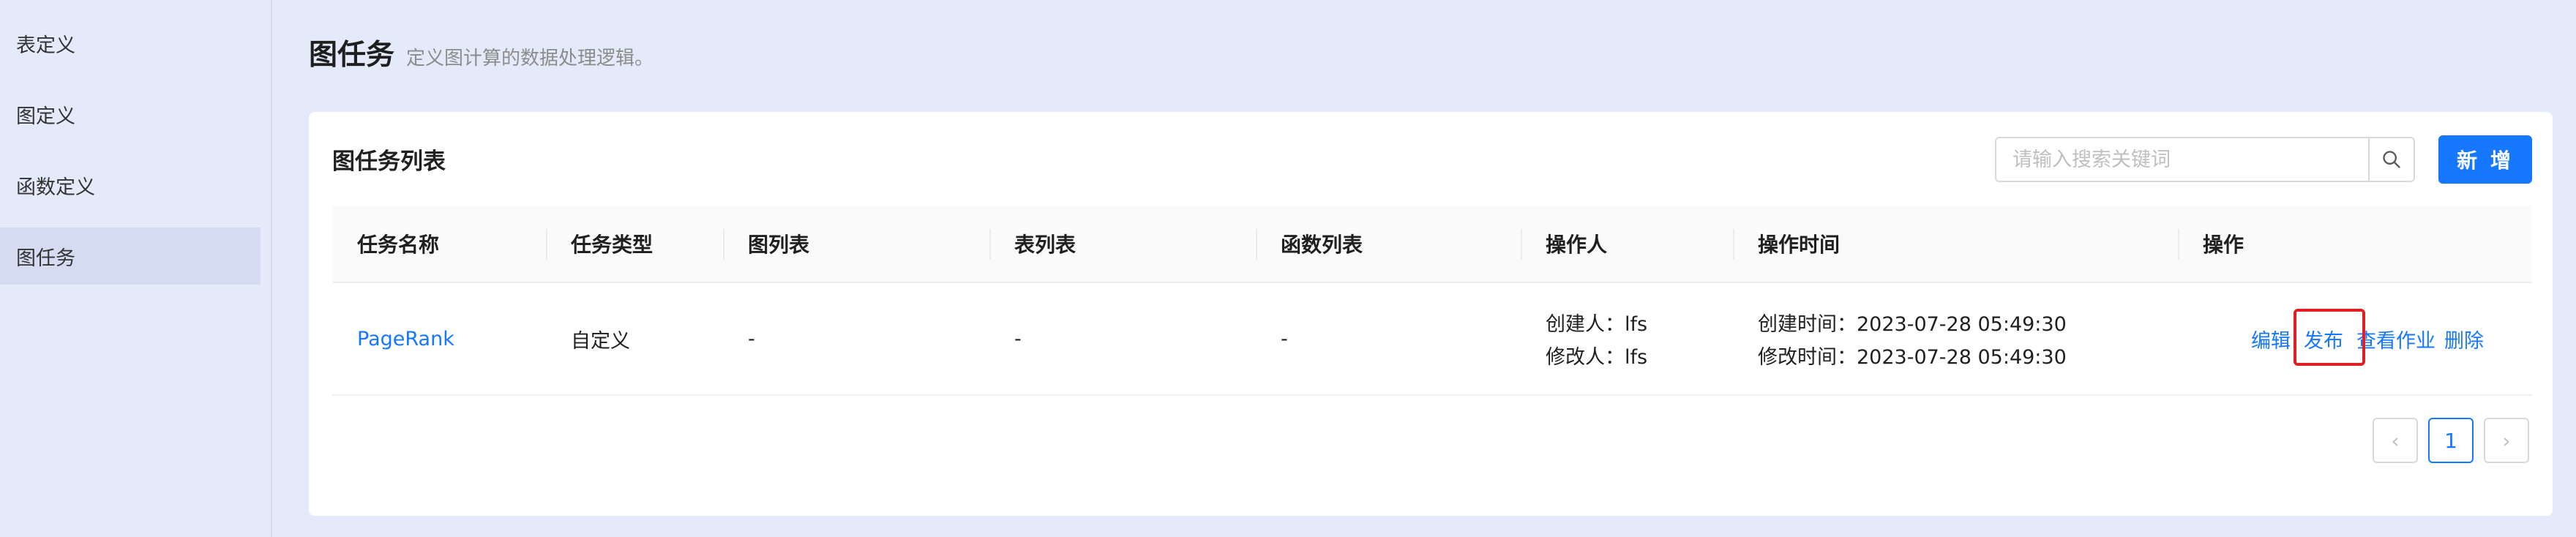 The image size is (2576, 537). What do you see at coordinates (1597, 324) in the screenshot?
I see `creator: 创建人：lfs` at bounding box center [1597, 324].